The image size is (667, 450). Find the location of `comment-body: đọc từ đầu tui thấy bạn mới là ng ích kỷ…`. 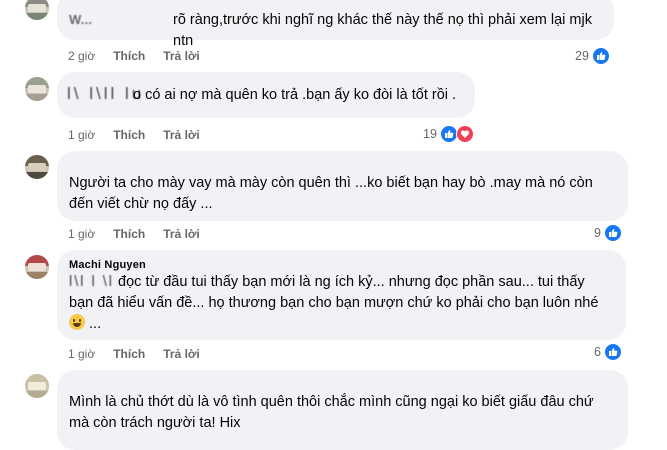

comment-body: đọc từ đầu tui thấy bạn mới là ng ích kỷ… is located at coordinates (334, 292).